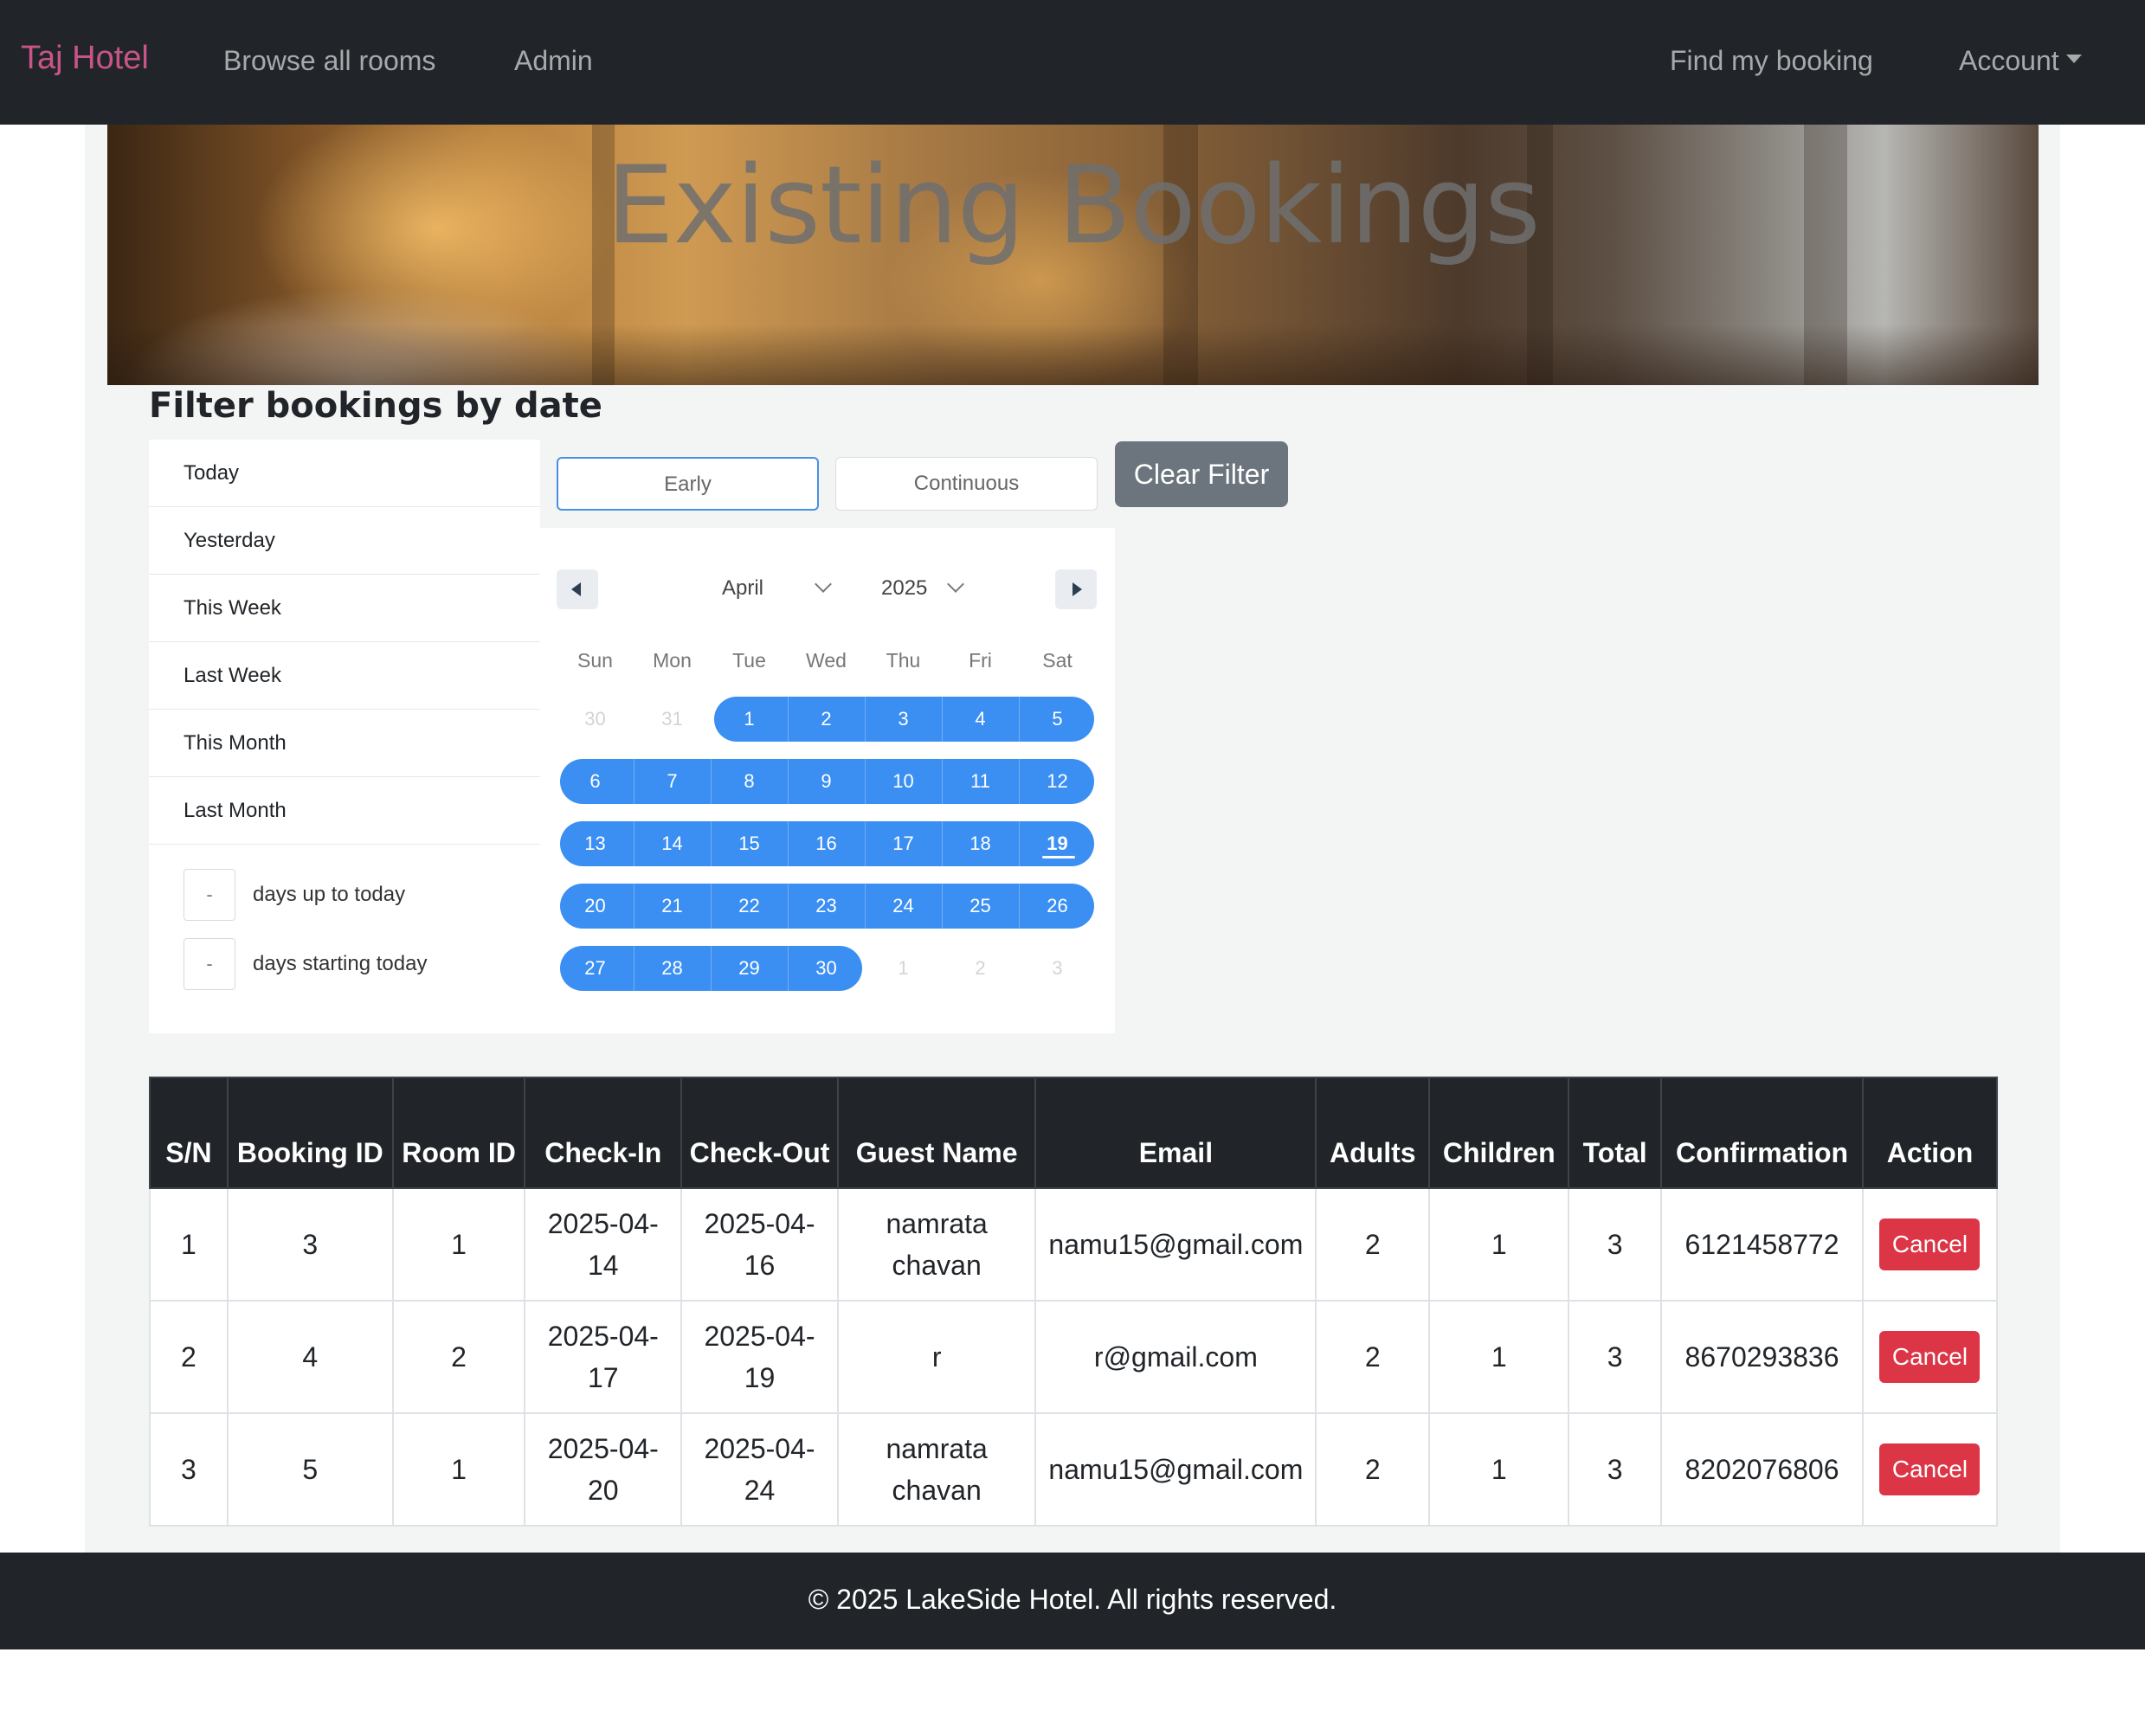 Image resolution: width=2145 pixels, height=1736 pixels. Describe the element at coordinates (967, 484) in the screenshot. I see `toggle-continuous: Continuous` at that location.